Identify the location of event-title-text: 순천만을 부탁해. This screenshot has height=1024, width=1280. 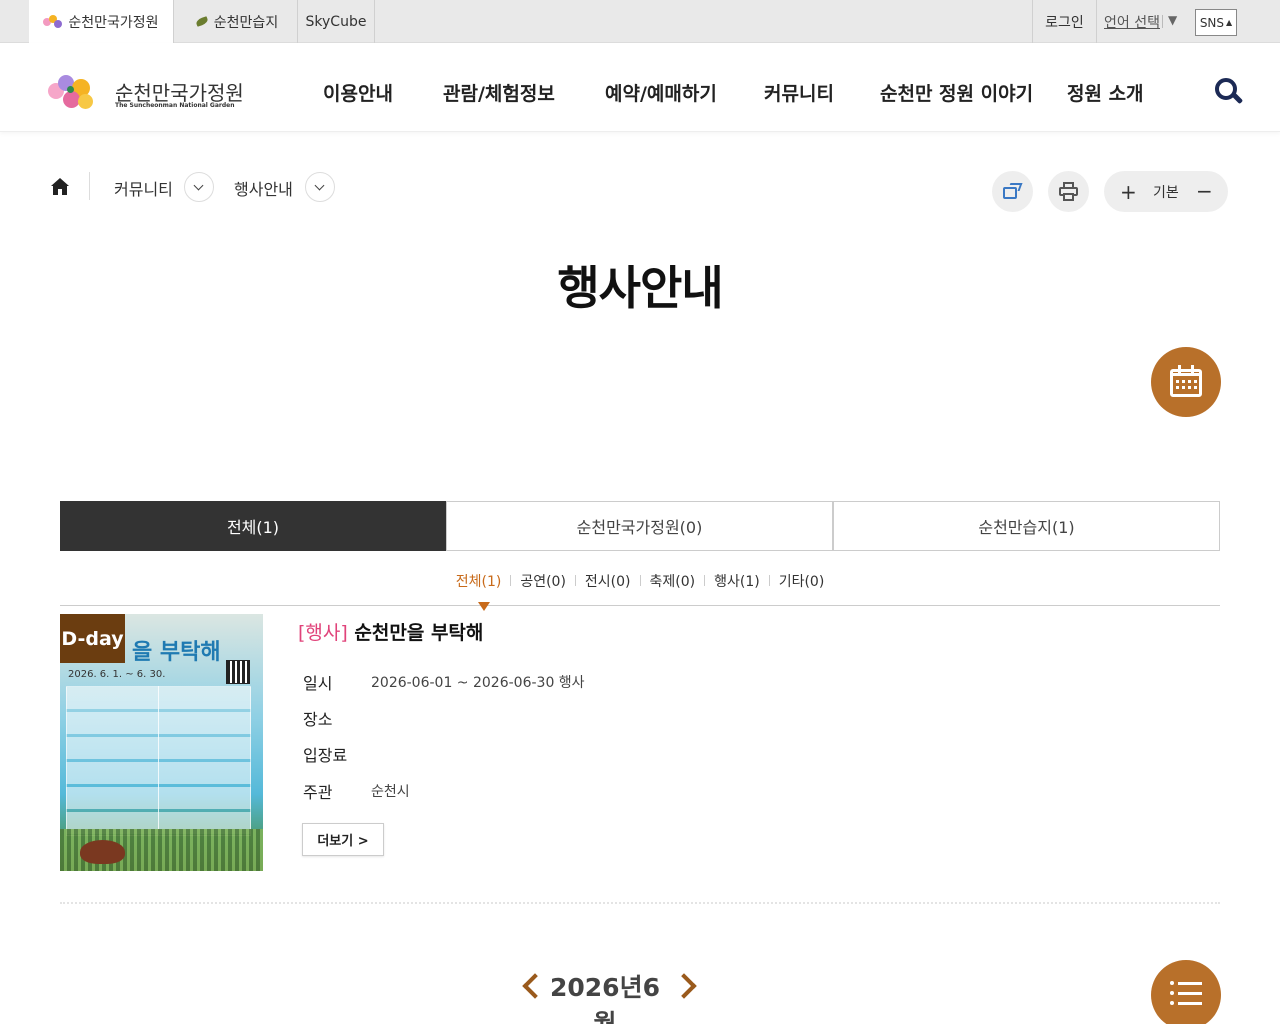
(419, 633).